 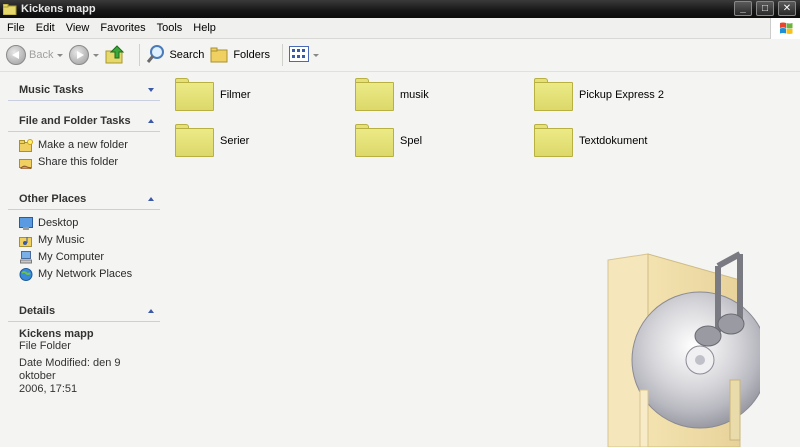 What do you see at coordinates (51, 89) in the screenshot?
I see `music-tasks-title: Music Tasks` at bounding box center [51, 89].